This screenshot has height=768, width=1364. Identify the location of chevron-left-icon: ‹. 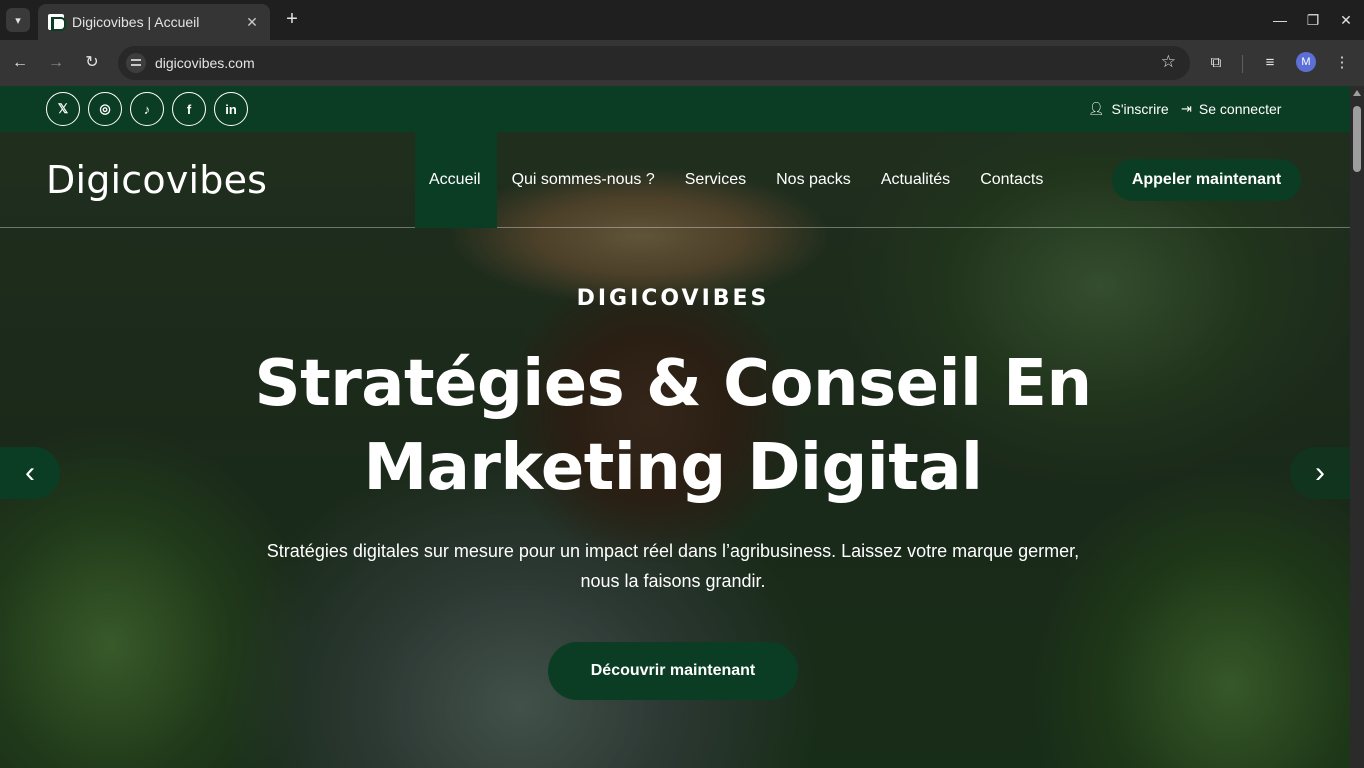
(30, 472).